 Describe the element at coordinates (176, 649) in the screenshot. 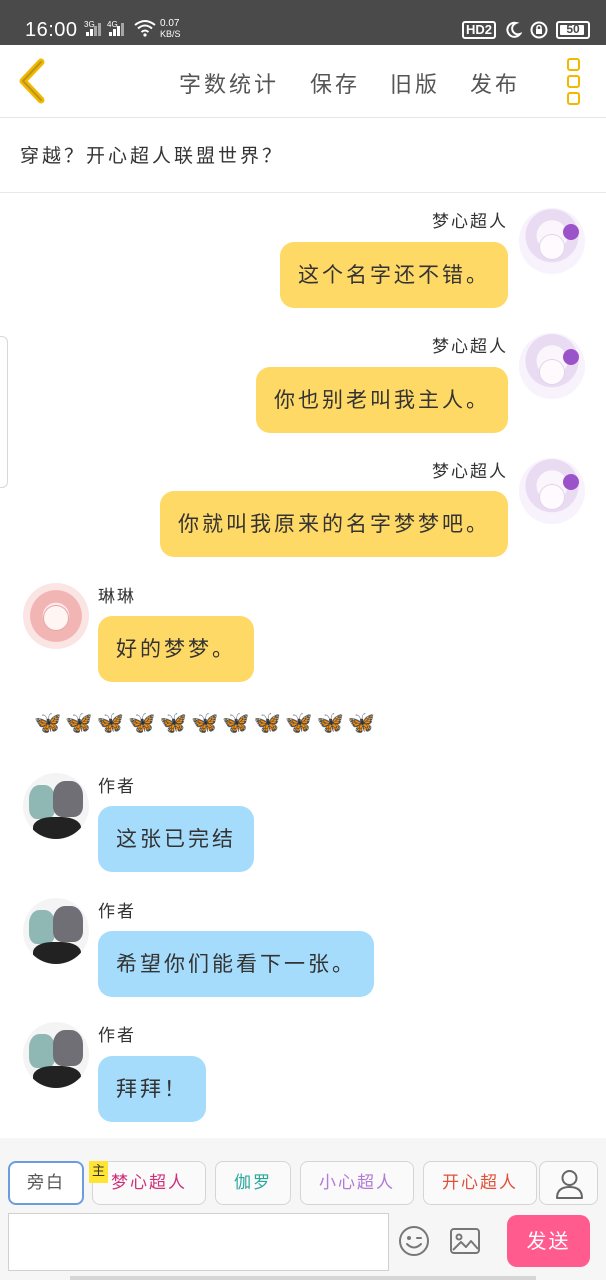

I see `message-bubble: 好的梦梦。` at that location.